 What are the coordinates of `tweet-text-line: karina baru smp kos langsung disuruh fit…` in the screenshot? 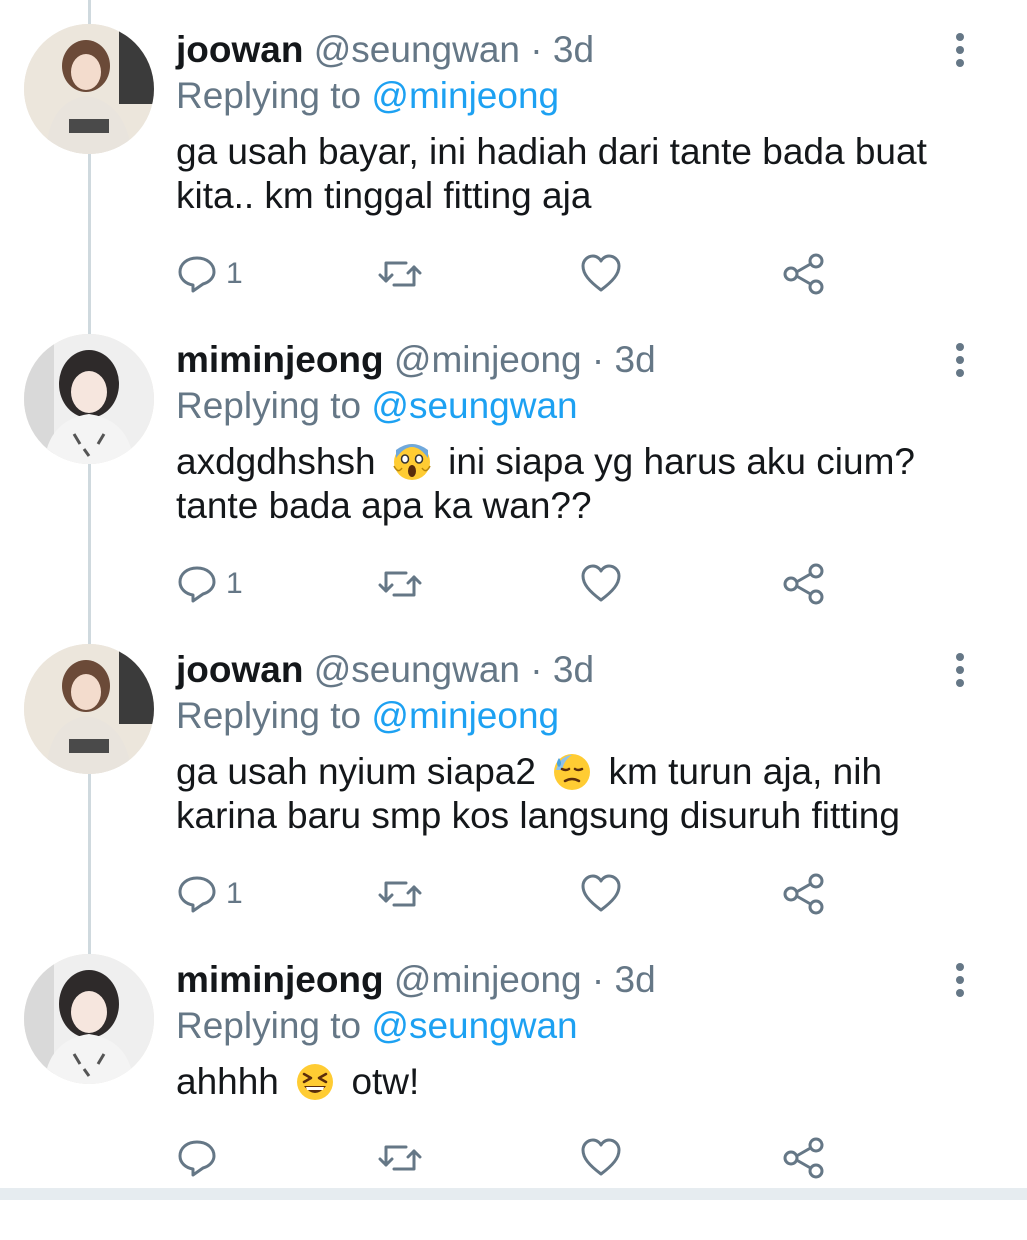 It's located at (538, 815).